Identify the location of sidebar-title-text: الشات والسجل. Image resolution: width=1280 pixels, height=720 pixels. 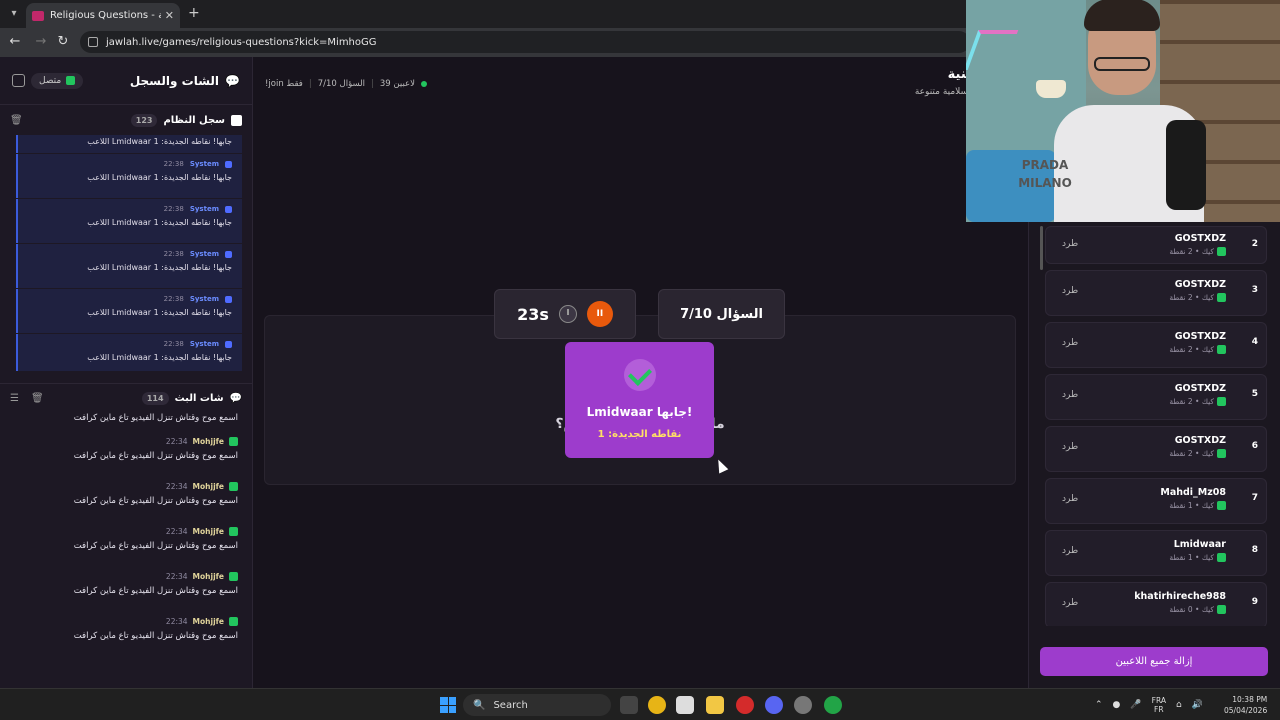
(174, 80).